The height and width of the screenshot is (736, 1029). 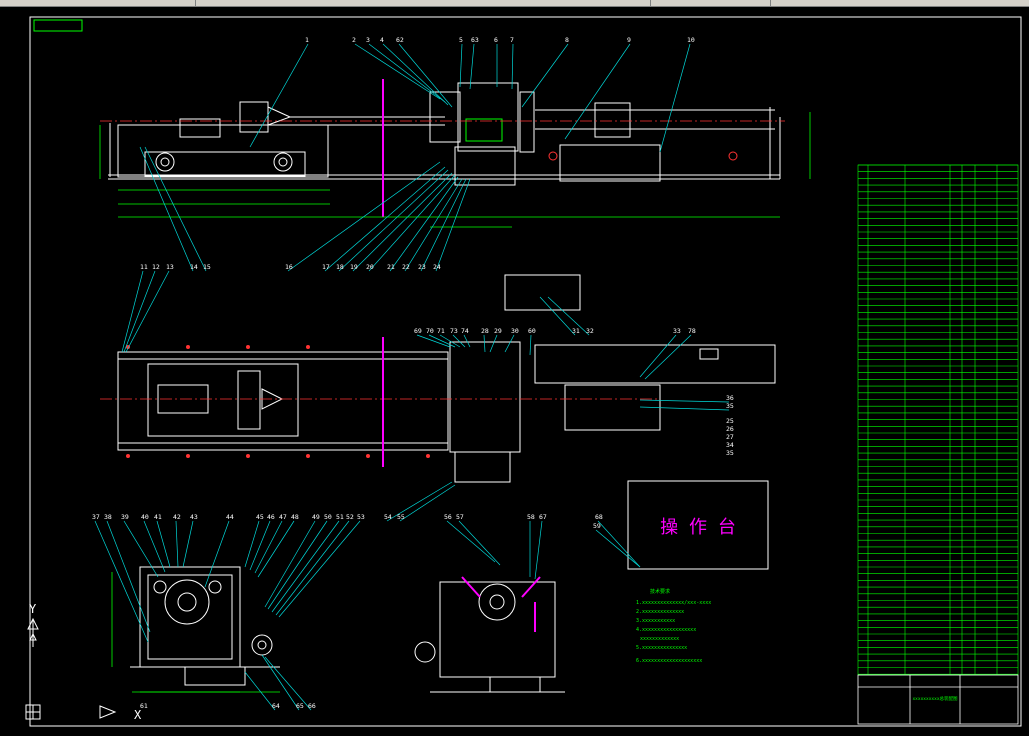 I want to click on svg-text: 技术要求, so click(x=660, y=591).